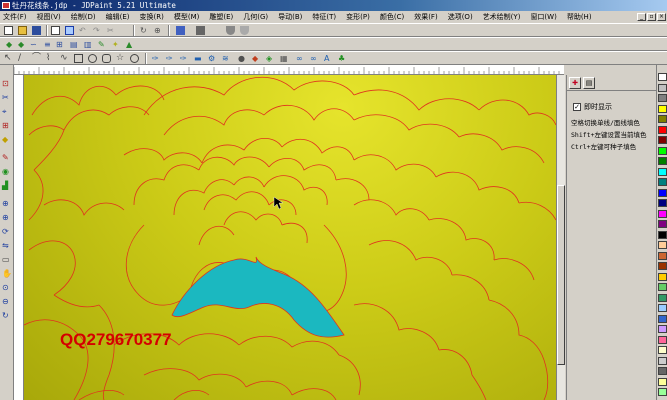 The height and width of the screenshot is (400, 667). What do you see at coordinates (102, 44) in the screenshot?
I see `paint-icon: ✎` at bounding box center [102, 44].